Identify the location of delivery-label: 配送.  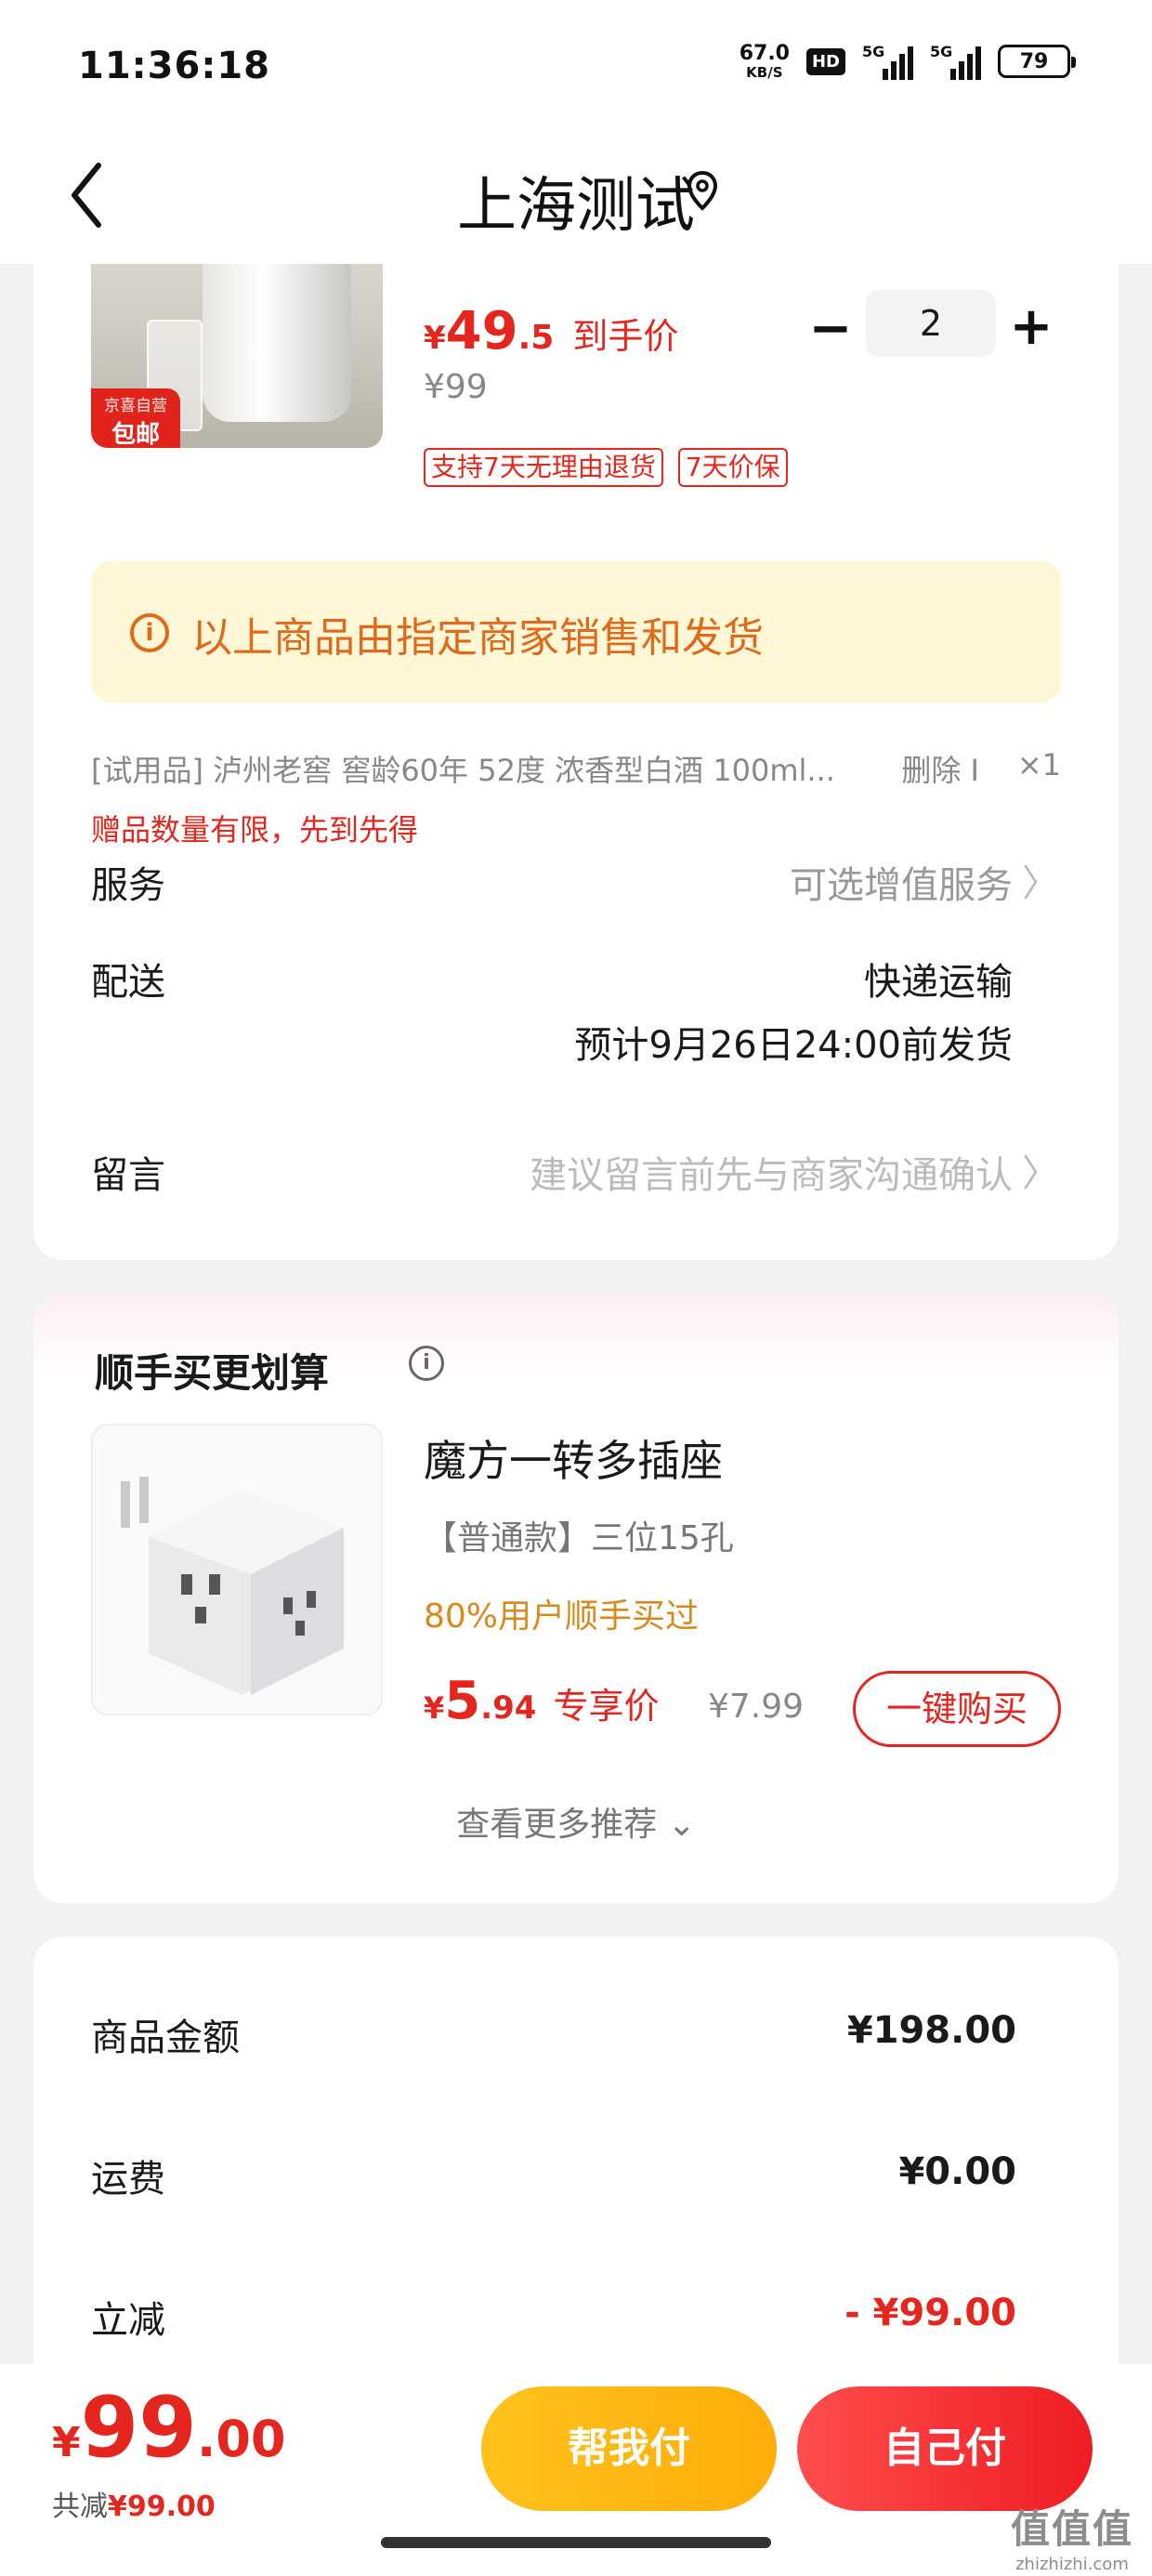
(128, 982).